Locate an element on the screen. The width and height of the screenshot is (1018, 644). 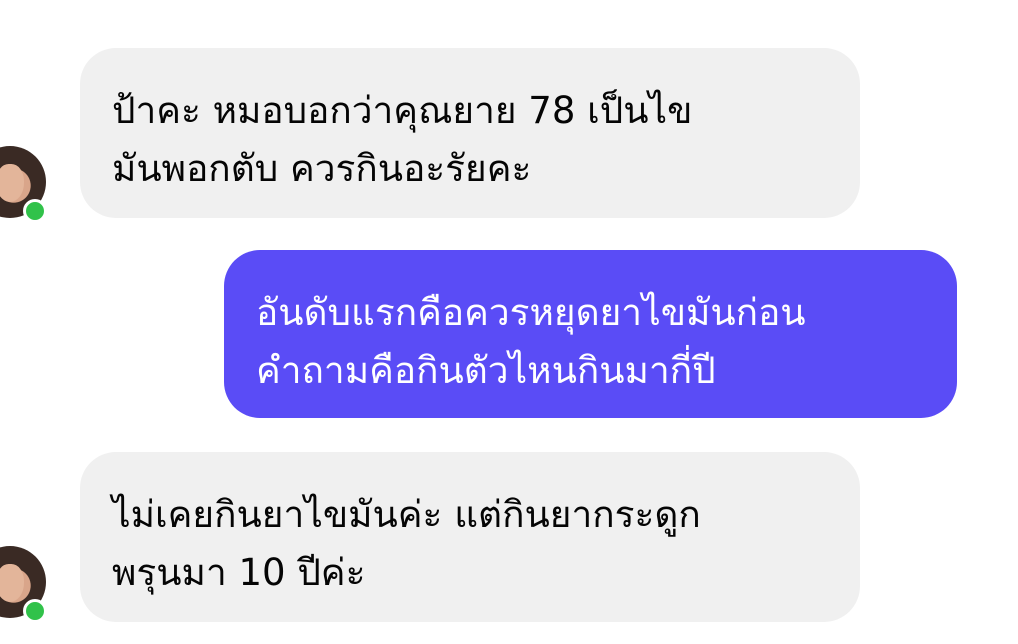
message-text-line: ป้าคะ หมอบอกว่าคุณยาย 78 เป็นไข is located at coordinates (402, 110).